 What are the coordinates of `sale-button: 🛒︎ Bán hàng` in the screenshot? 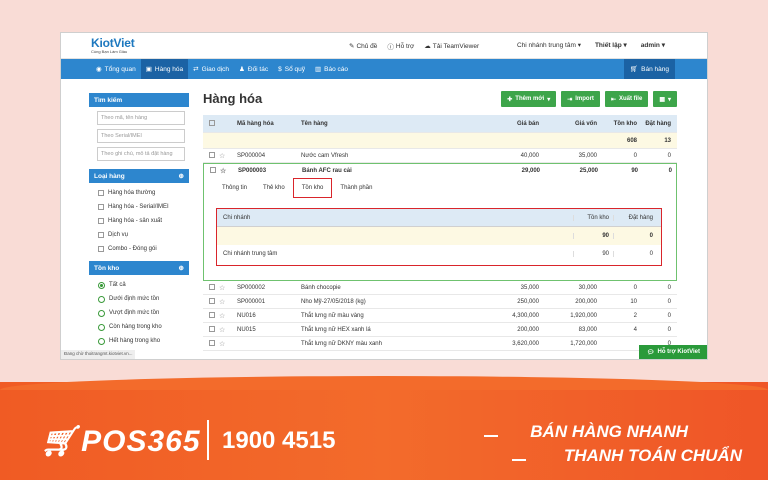 It's located at (649, 69).